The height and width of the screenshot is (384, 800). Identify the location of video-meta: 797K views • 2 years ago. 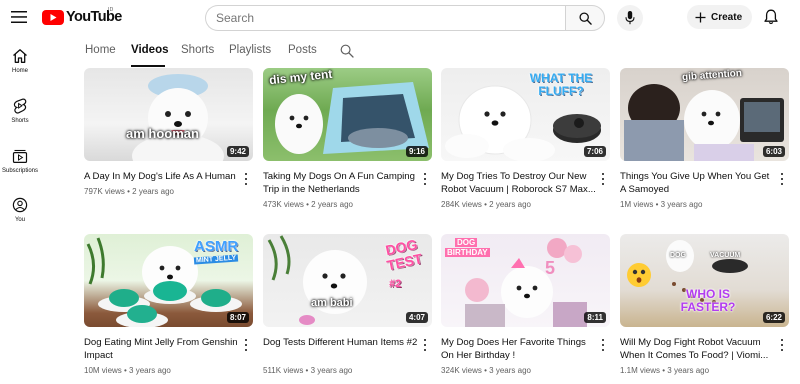
(129, 191).